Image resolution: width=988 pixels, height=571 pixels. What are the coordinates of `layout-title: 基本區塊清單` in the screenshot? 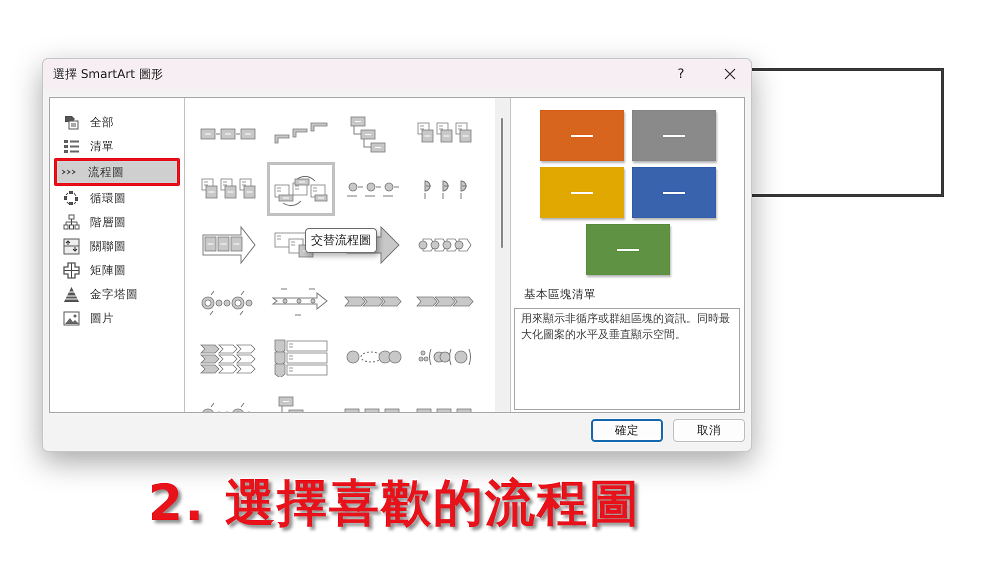 It's located at (560, 294).